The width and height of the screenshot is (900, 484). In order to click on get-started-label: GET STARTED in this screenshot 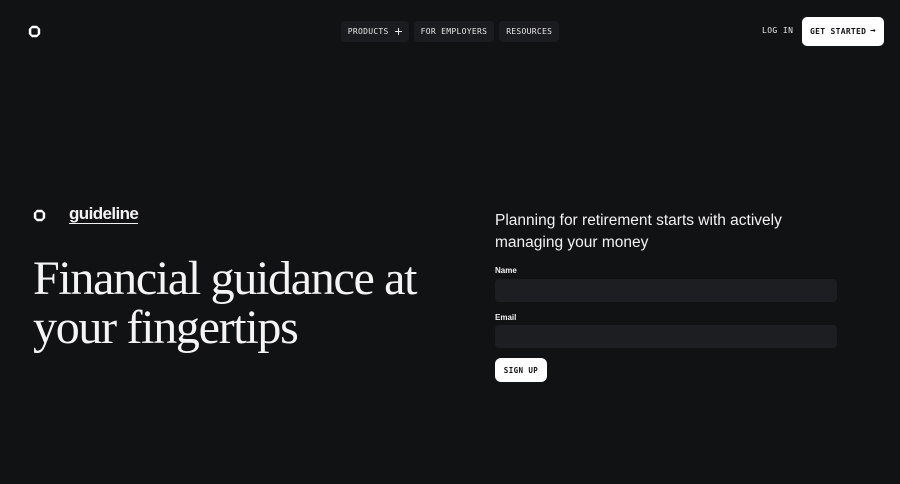, I will do `click(838, 31)`.